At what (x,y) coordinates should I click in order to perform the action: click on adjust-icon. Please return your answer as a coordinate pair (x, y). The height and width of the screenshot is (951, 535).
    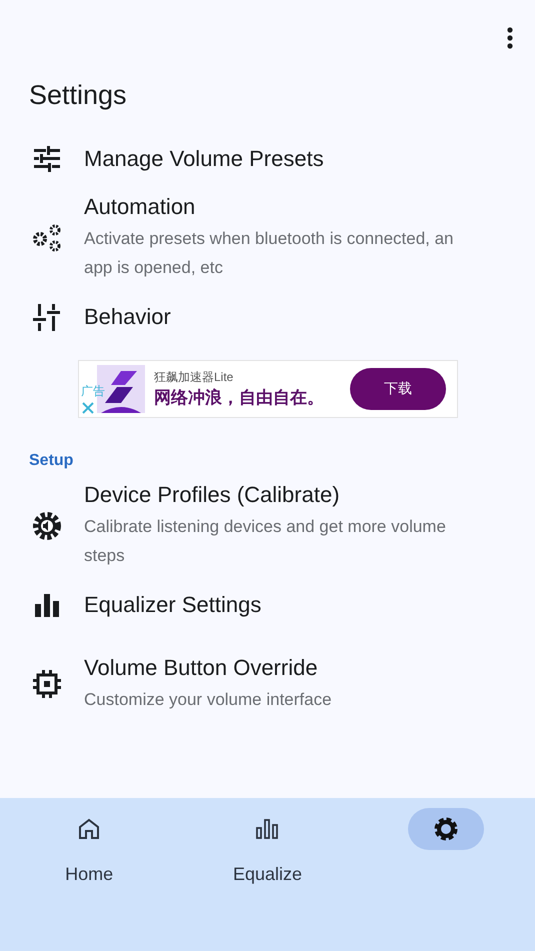
    Looking at the image, I should click on (47, 317).